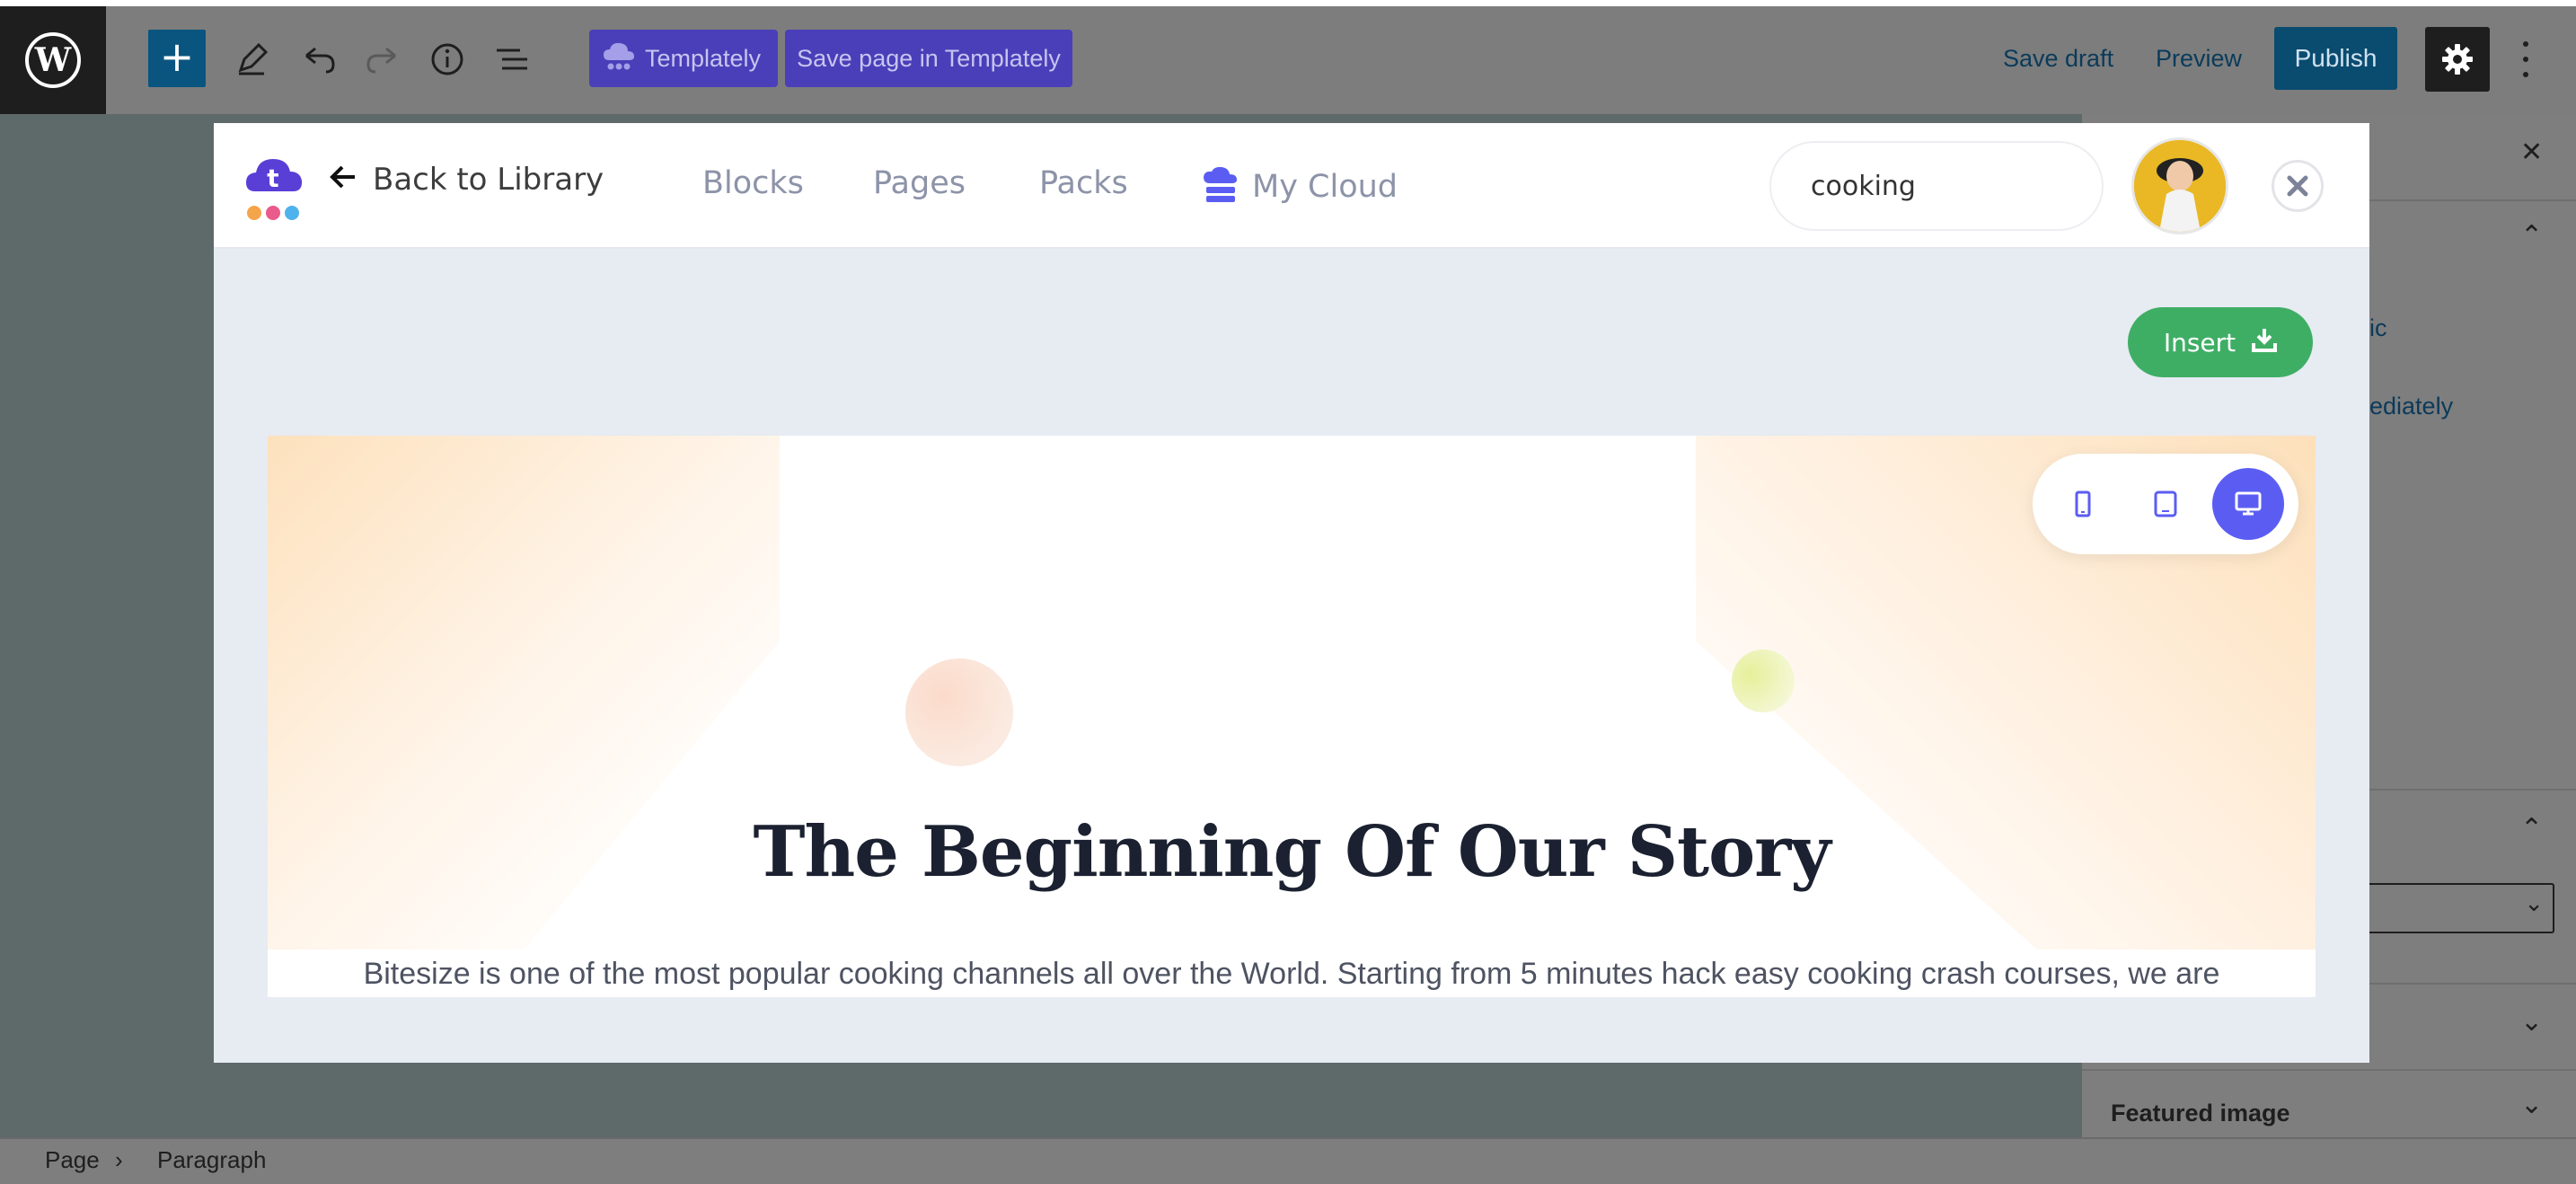 Image resolution: width=2576 pixels, height=1184 pixels. What do you see at coordinates (2248, 504) in the screenshot?
I see `desktop-device-icon` at bounding box center [2248, 504].